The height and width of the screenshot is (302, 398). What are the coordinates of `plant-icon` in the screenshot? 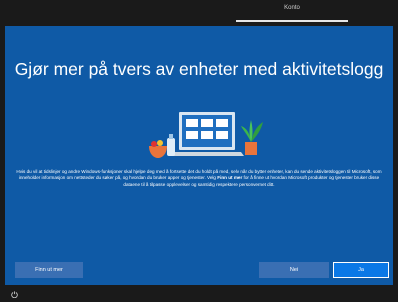 It's located at (251, 148).